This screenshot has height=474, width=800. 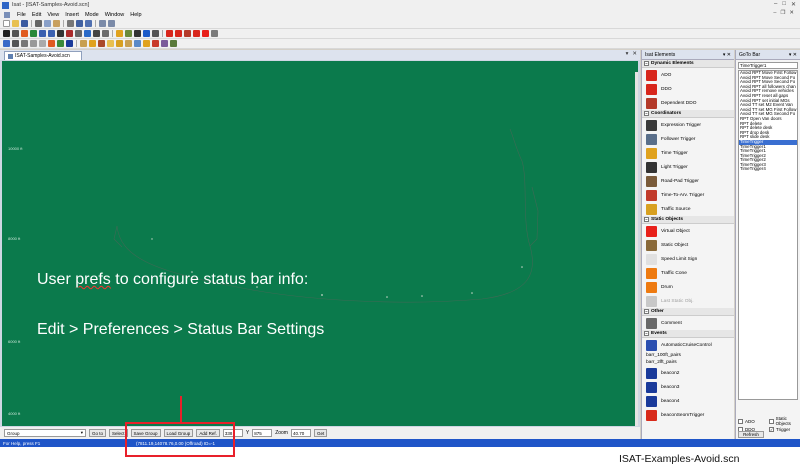 I want to click on maximize-icon: □, so click(x=784, y=4).